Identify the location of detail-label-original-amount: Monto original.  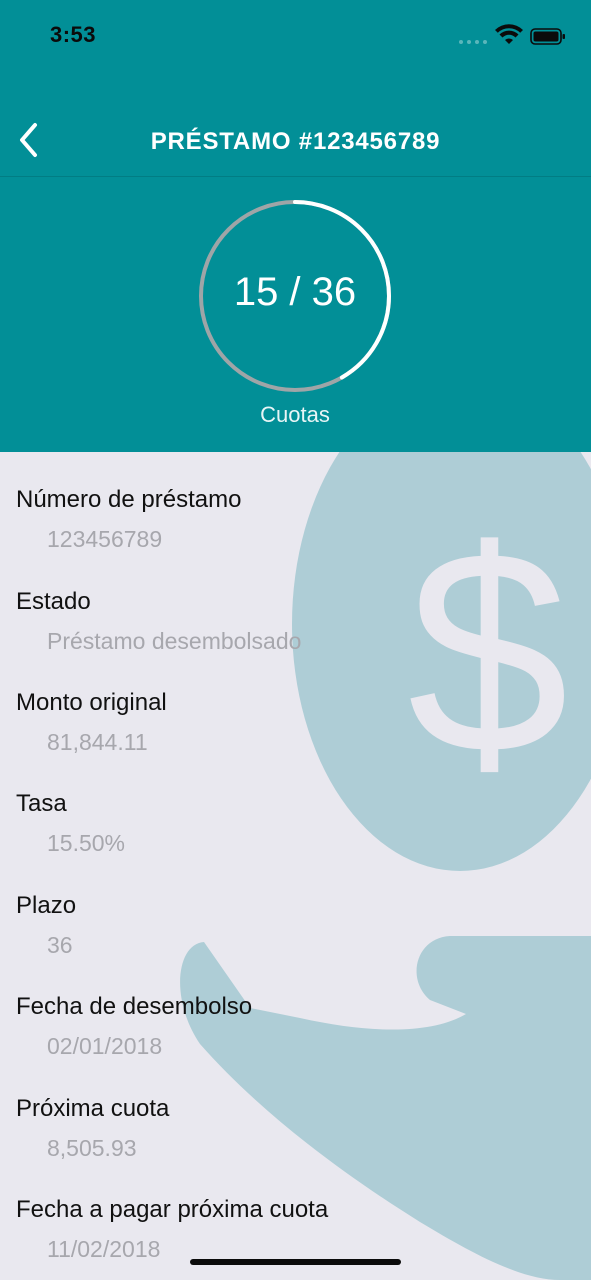
(91, 702).